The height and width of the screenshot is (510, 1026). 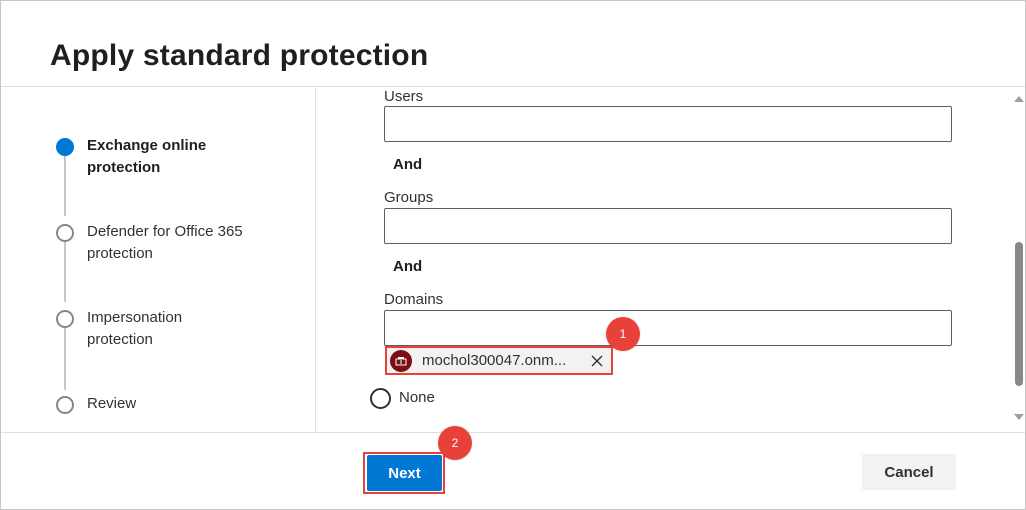 I want to click on groups-input, so click(x=668, y=226).